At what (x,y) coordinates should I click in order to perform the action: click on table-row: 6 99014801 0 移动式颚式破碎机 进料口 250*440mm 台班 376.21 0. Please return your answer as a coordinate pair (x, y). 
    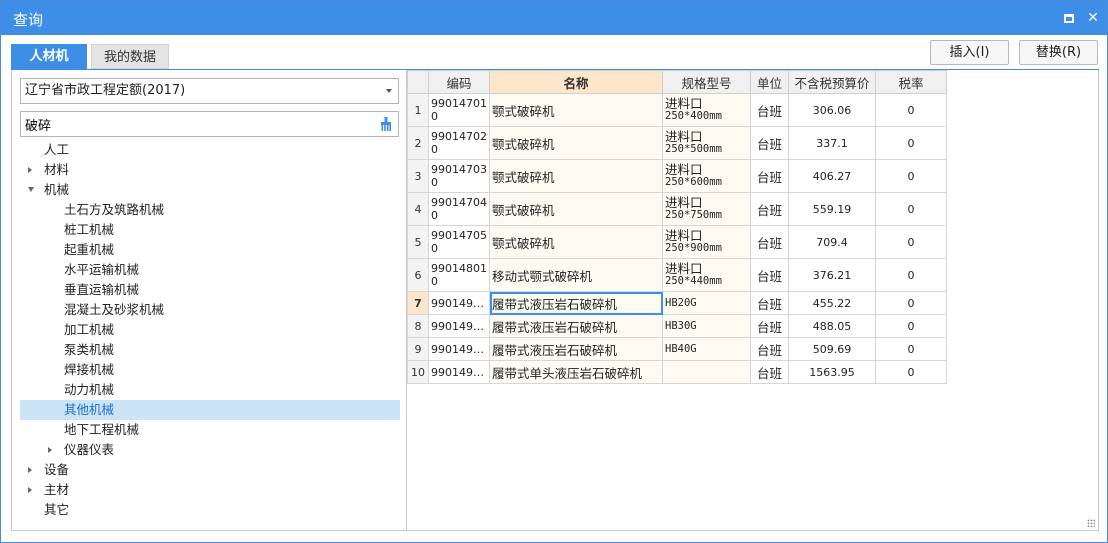
    Looking at the image, I should click on (677, 275).